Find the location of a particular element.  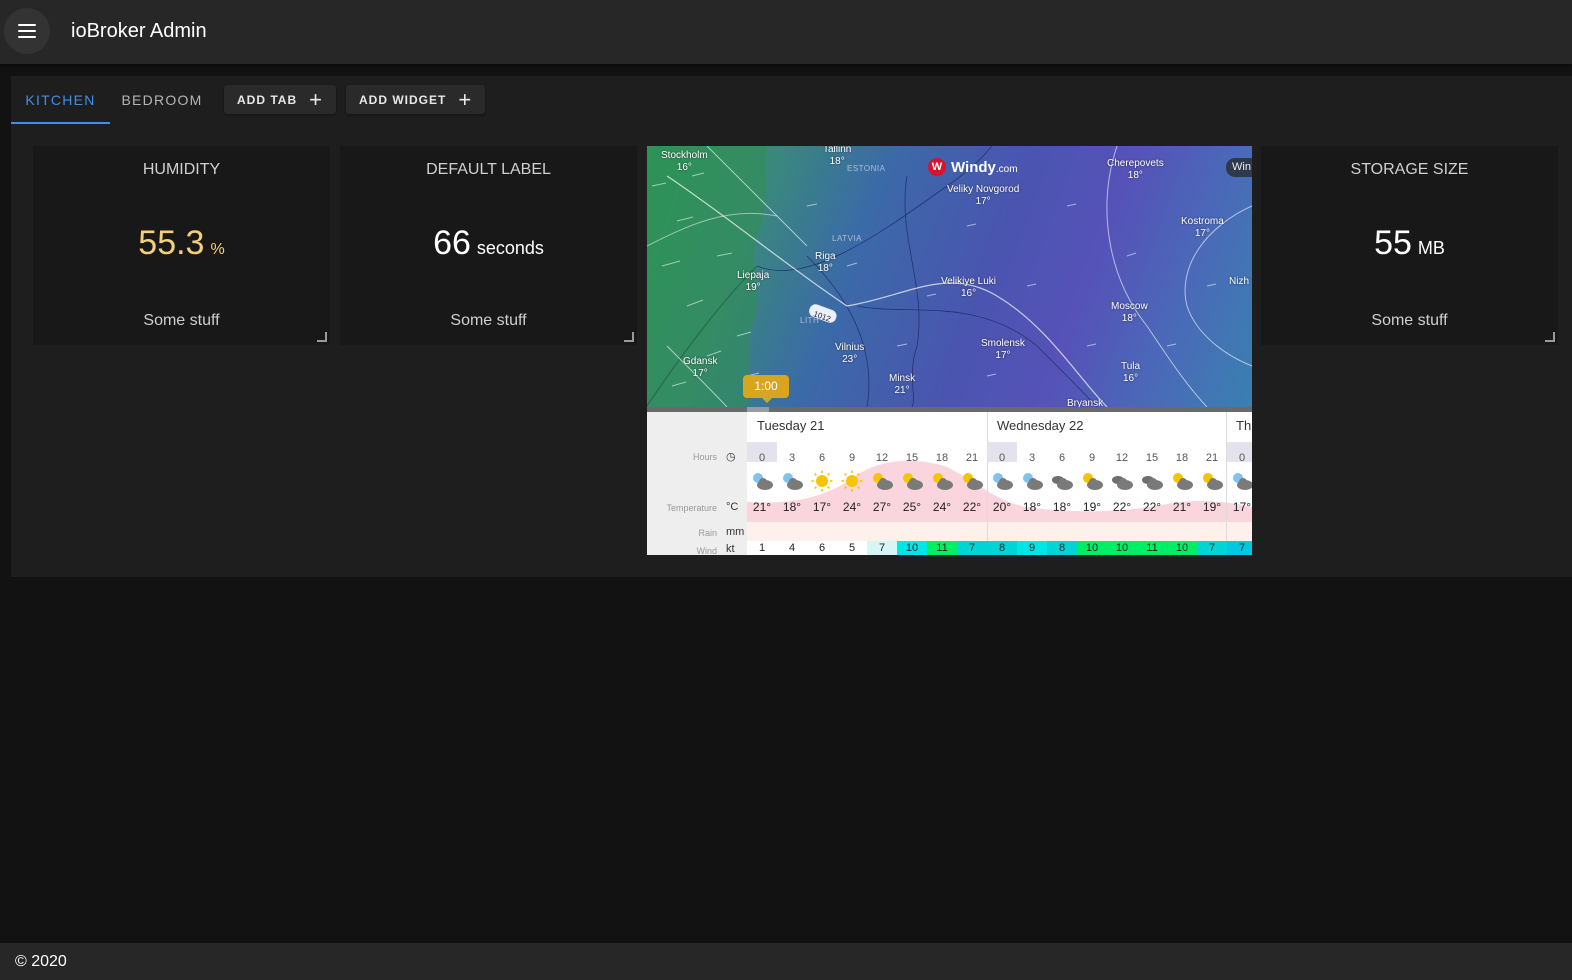

map-city: Smolensk 17° is located at coordinates (1003, 349).